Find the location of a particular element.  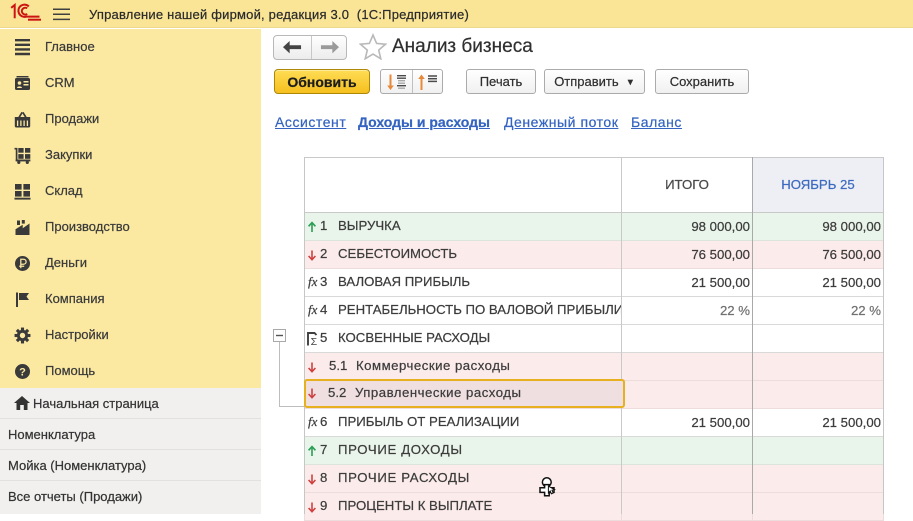

svg-text: Σ is located at coordinates (314, 341).